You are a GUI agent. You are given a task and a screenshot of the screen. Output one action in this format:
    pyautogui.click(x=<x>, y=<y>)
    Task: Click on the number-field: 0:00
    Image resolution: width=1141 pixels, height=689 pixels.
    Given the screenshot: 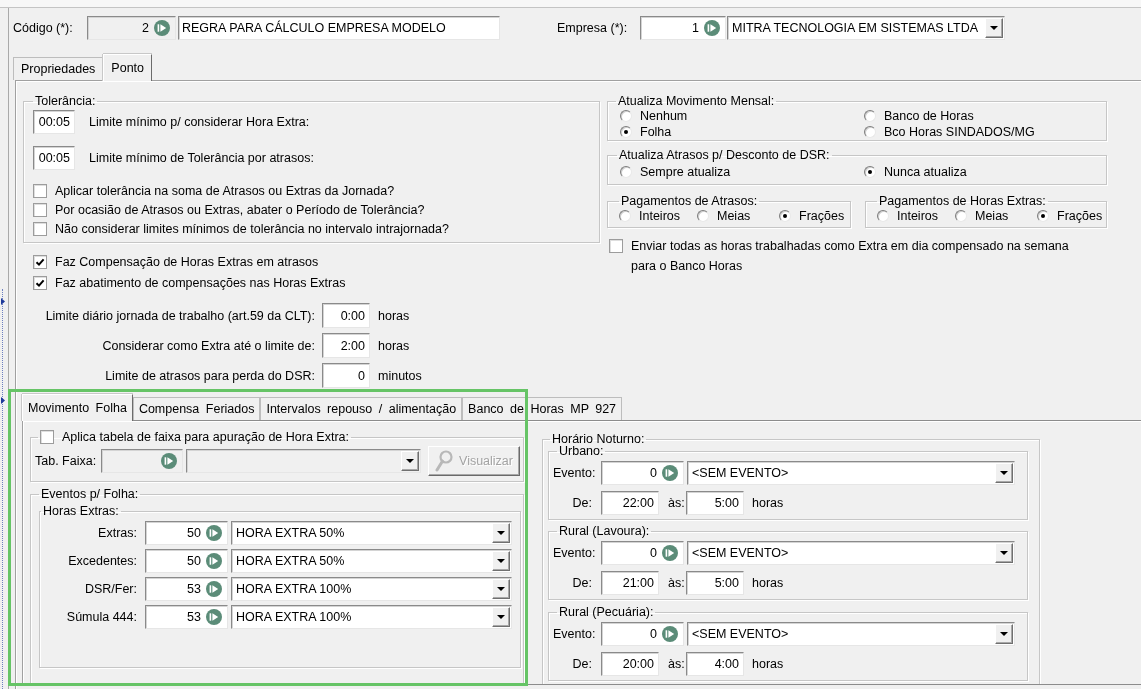 What is the action you would take?
    pyautogui.click(x=346, y=315)
    